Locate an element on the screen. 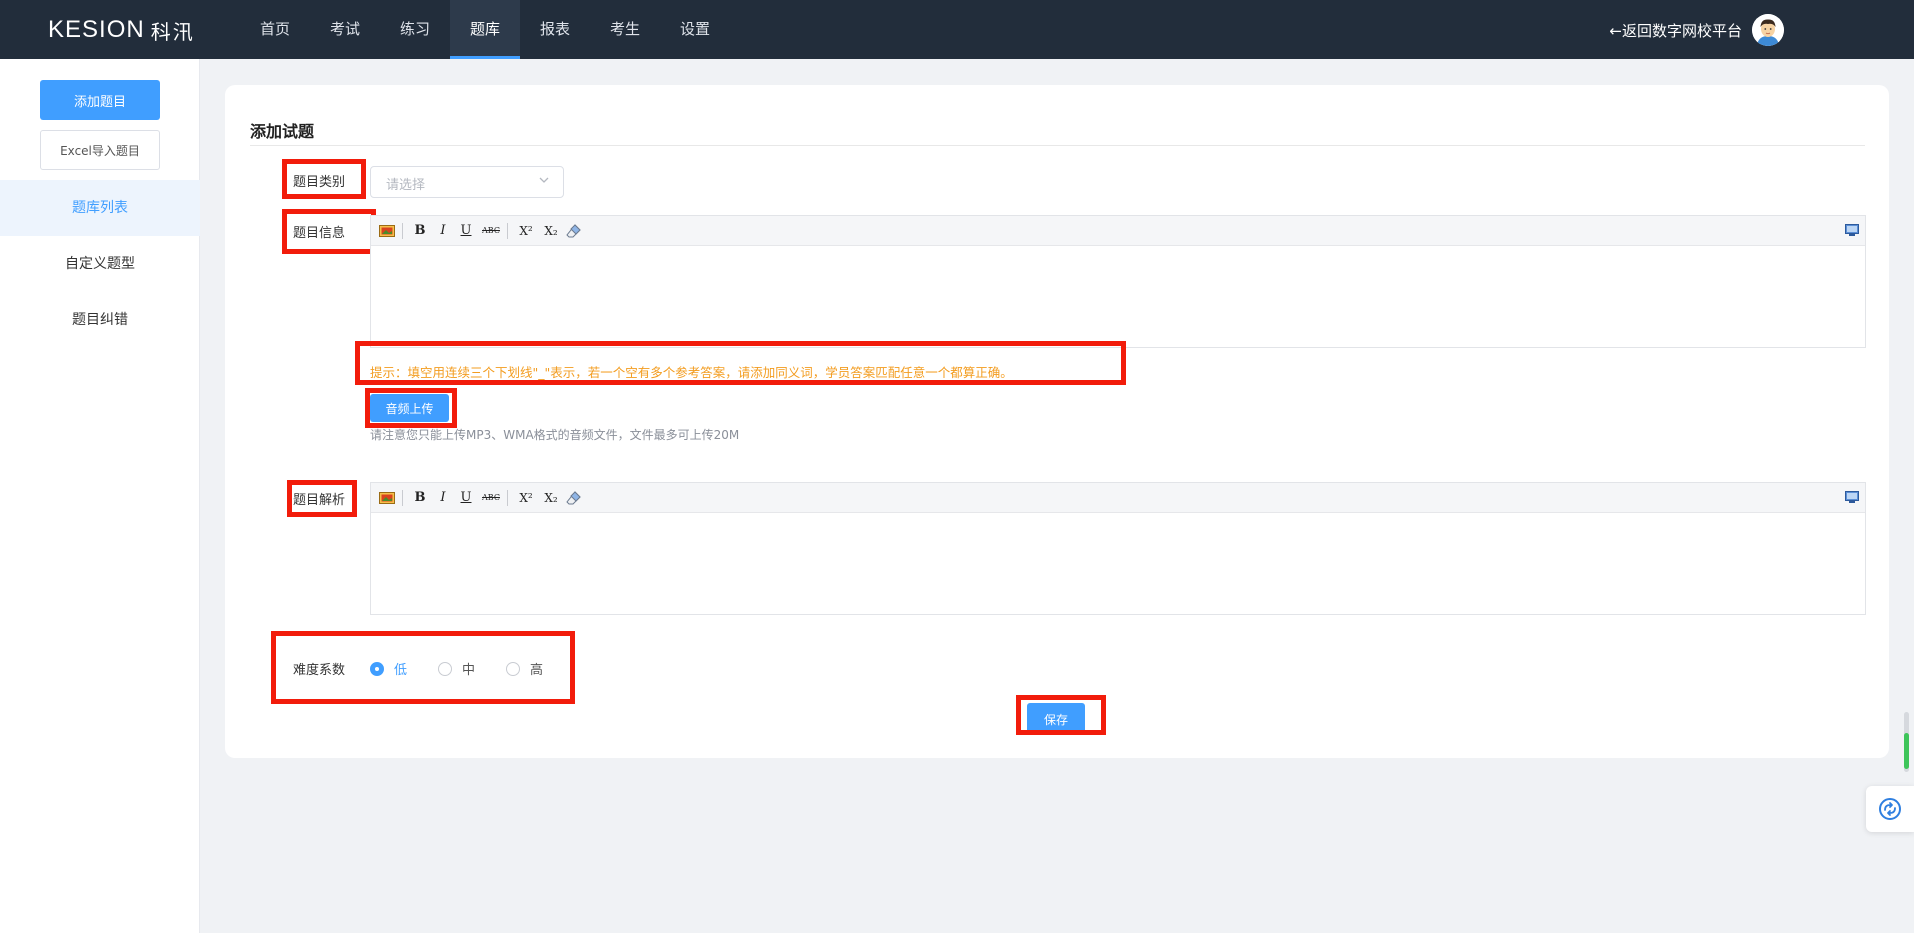  user-avatar is located at coordinates (1768, 30).